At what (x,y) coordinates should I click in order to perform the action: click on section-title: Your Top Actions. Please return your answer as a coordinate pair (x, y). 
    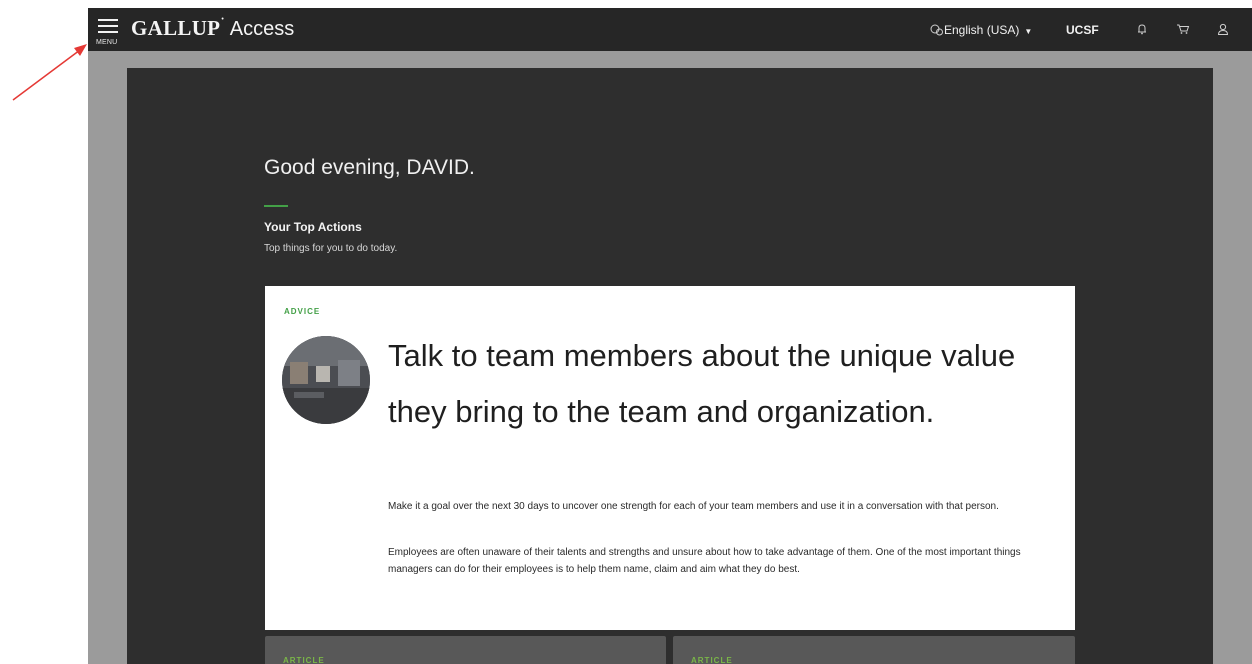
    Looking at the image, I should click on (313, 227).